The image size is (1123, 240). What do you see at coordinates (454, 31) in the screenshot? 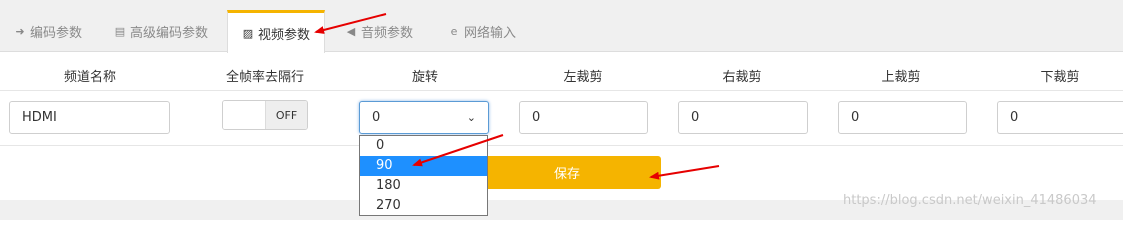
I see `ie-icon: e` at bounding box center [454, 31].